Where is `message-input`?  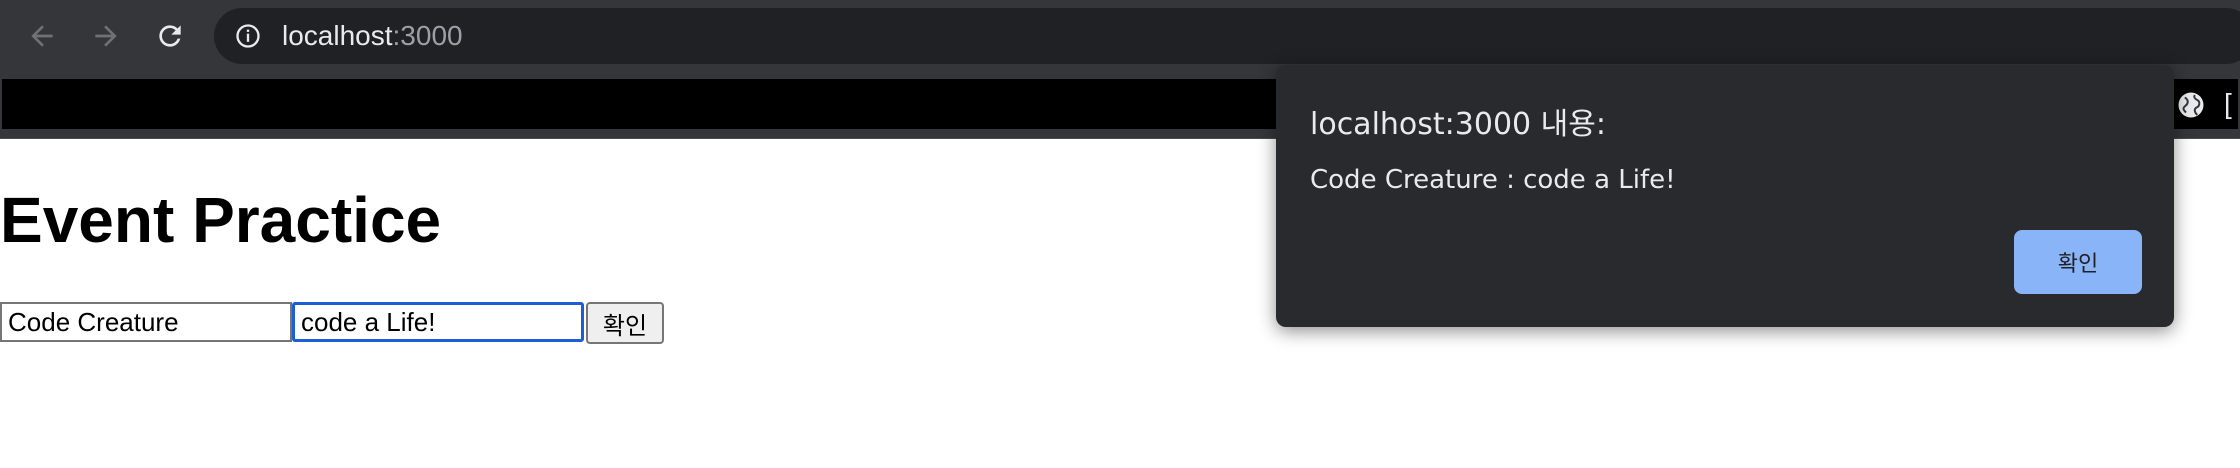 message-input is located at coordinates (438, 322).